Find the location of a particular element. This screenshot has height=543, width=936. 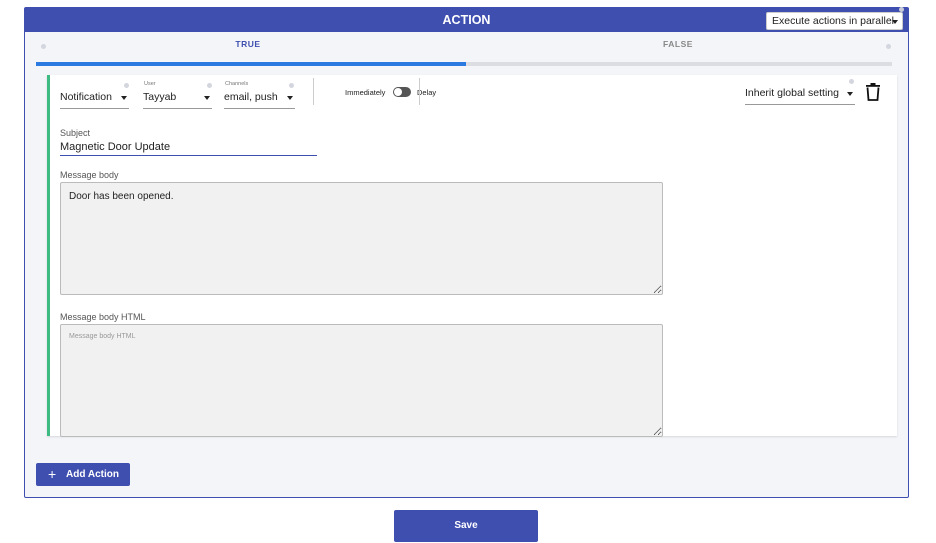

execution-mode-select: Execute actions in parallel is located at coordinates (834, 21).